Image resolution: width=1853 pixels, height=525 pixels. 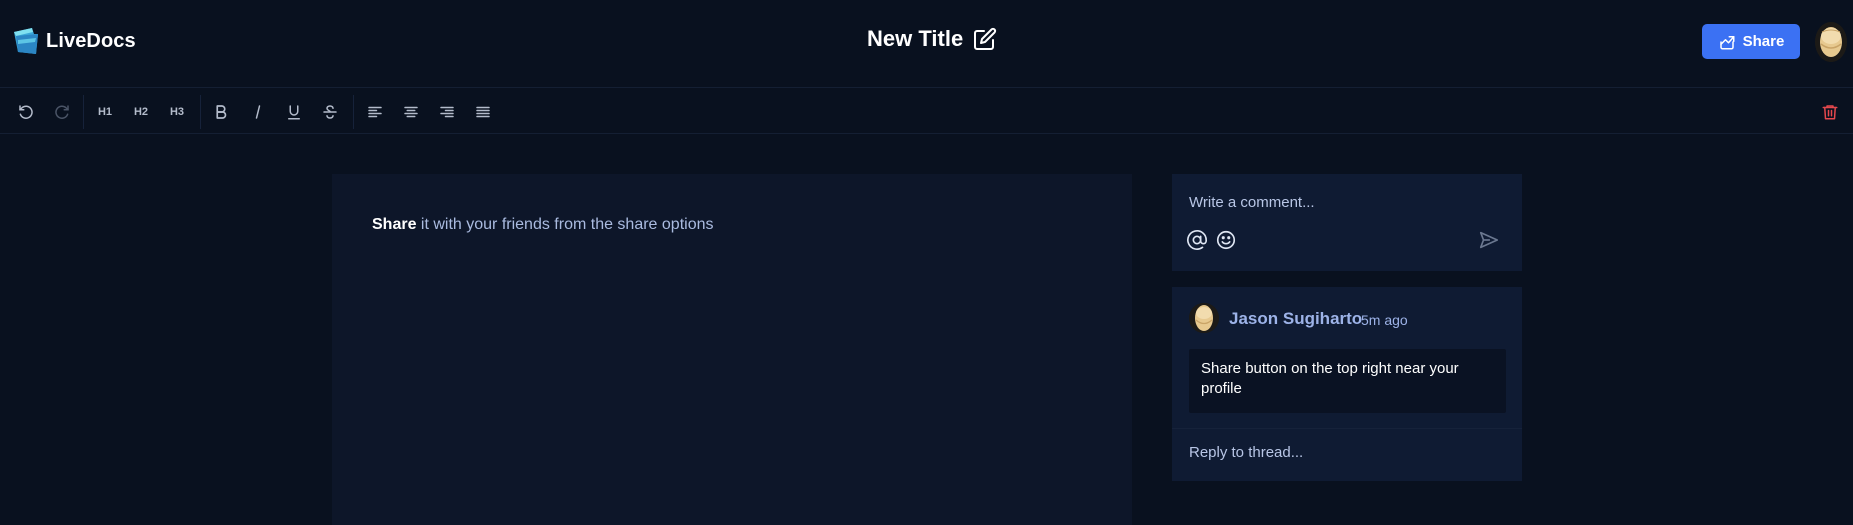 I want to click on align-center-icon, so click(x=411, y=112).